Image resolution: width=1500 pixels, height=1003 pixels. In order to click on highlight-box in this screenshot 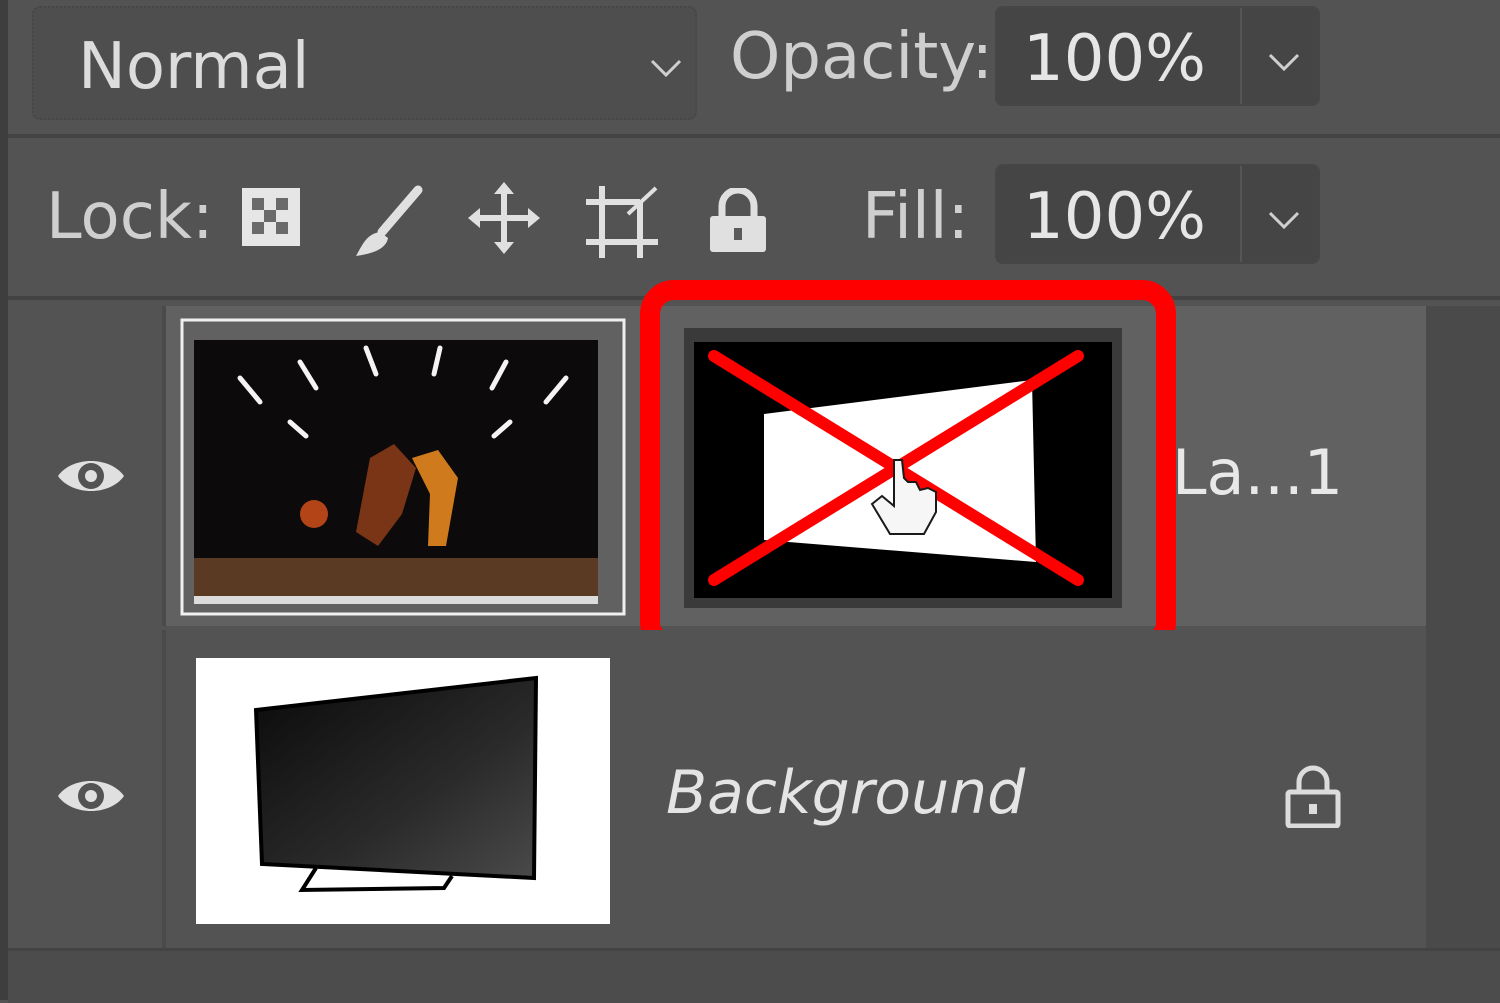, I will do `click(908, 468)`.